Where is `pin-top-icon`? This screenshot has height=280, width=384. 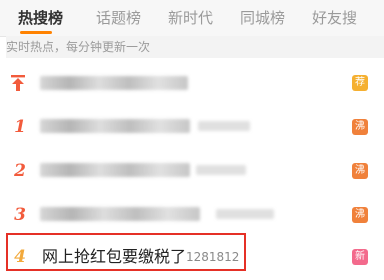 pin-top-icon is located at coordinates (18, 83).